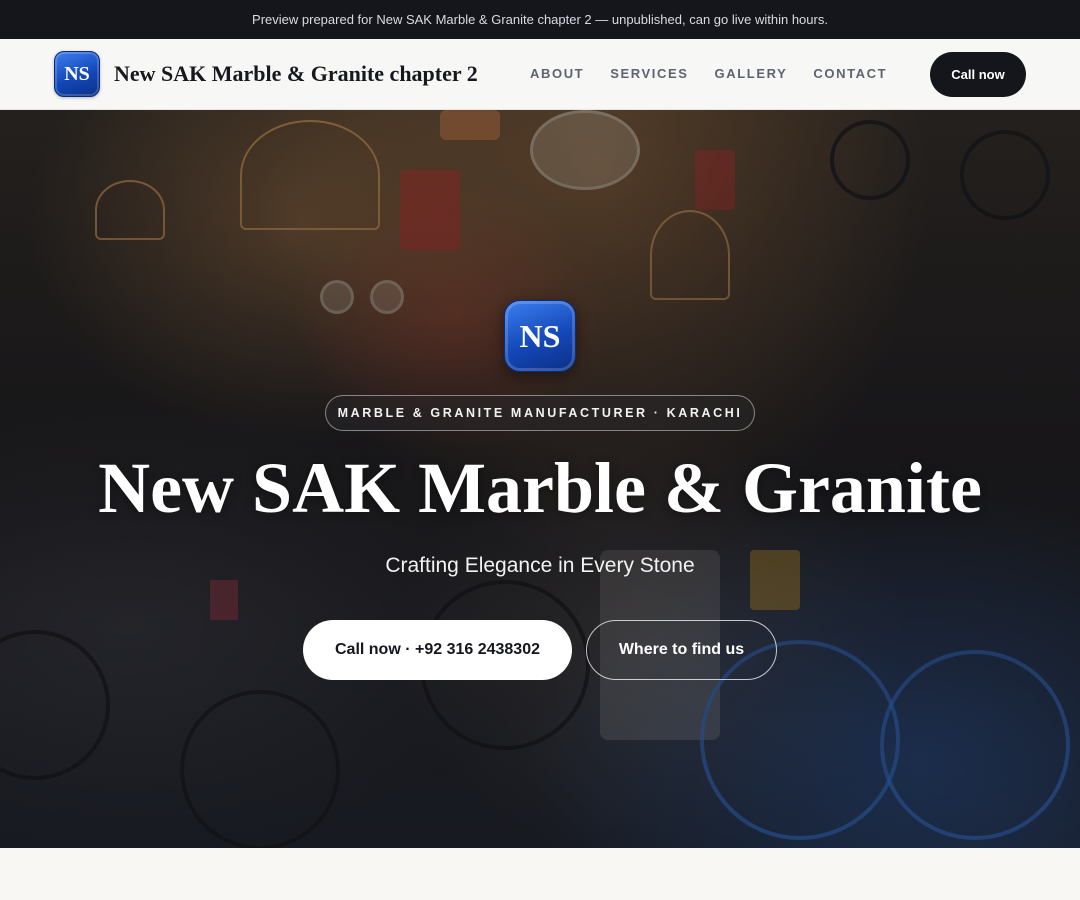 The image size is (1080, 900). Describe the element at coordinates (540, 413) in the screenshot. I see `hero-eyebrow-badge: MARBLE & GRANITE MANUFACTURER · KARACHI` at that location.